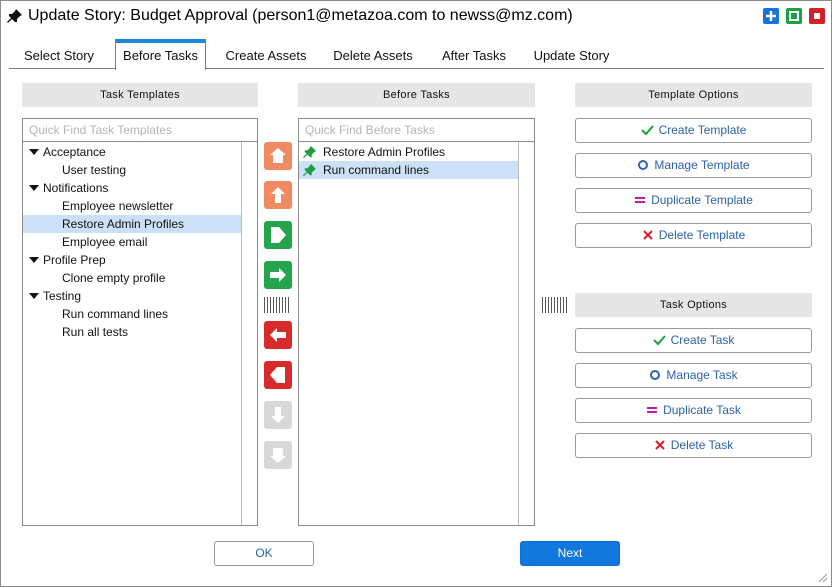 This screenshot has width=832, height=587. I want to click on tree-label: User testing, so click(94, 170).